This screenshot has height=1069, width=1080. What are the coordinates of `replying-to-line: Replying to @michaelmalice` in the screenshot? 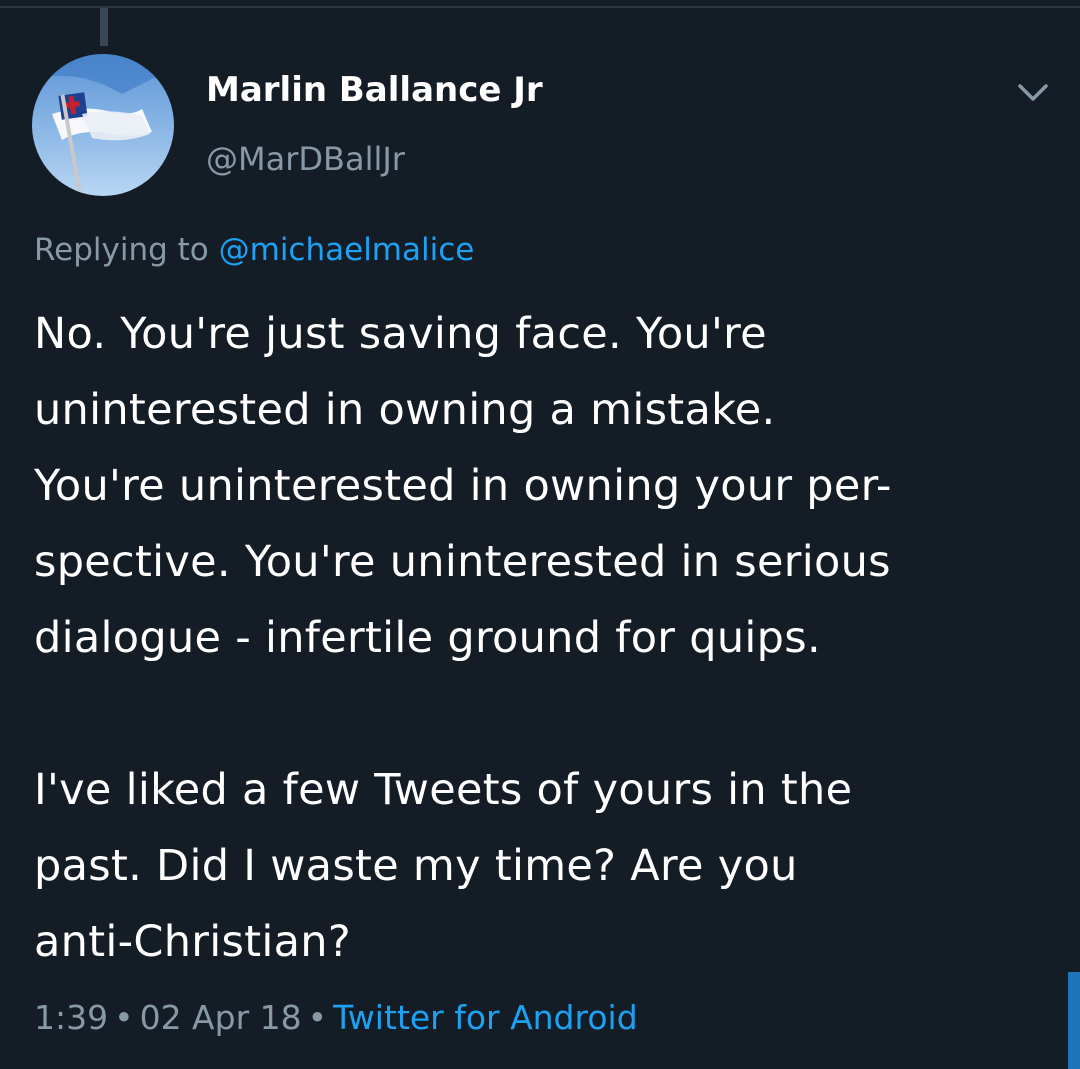 It's located at (254, 250).